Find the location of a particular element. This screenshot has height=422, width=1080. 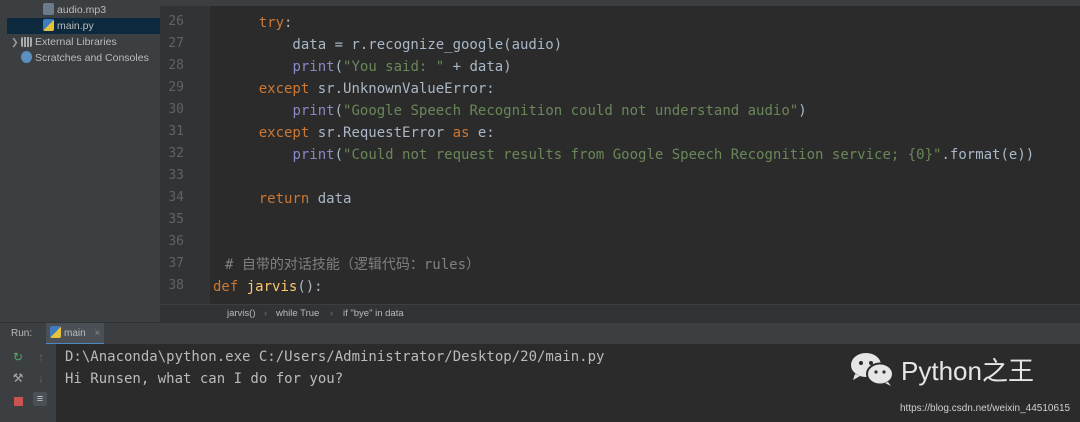

tab-main: main × is located at coordinates (75, 334).